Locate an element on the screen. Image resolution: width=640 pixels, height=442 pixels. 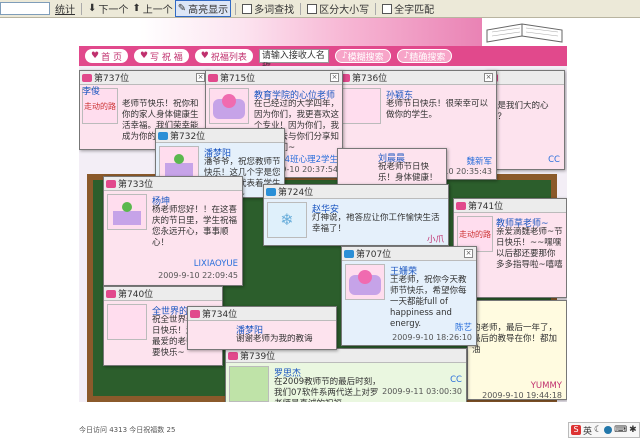
highlight-button: ✎ 高亮显示 is located at coordinates (203, 8).